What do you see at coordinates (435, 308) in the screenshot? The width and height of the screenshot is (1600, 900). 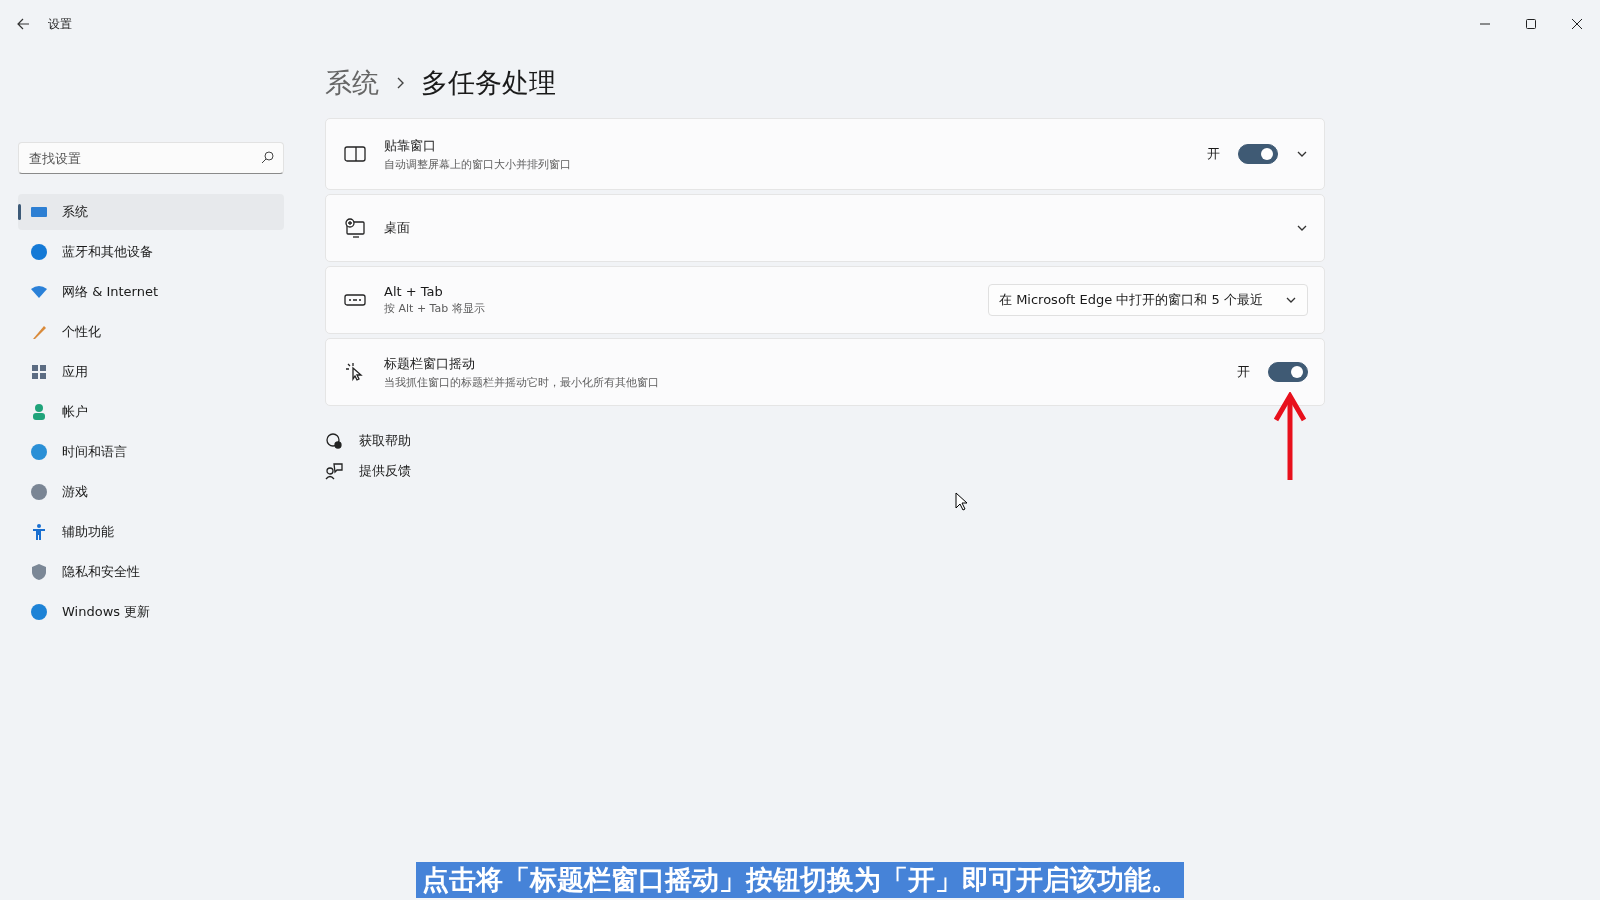 I see `setting-description: 按 Alt + Tab 将显示` at bounding box center [435, 308].